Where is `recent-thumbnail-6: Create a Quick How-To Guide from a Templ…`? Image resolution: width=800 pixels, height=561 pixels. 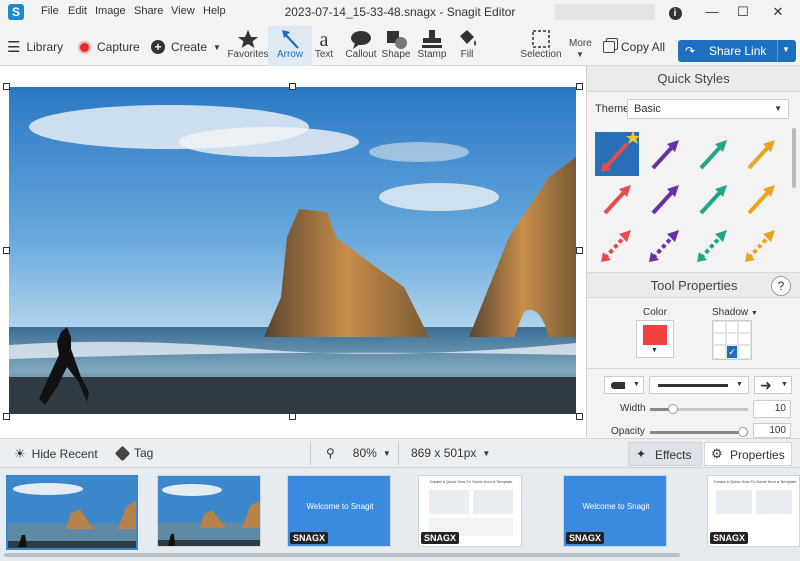 recent-thumbnail-6: Create a Quick How-To Guide from a Templ… is located at coordinates (753, 511).